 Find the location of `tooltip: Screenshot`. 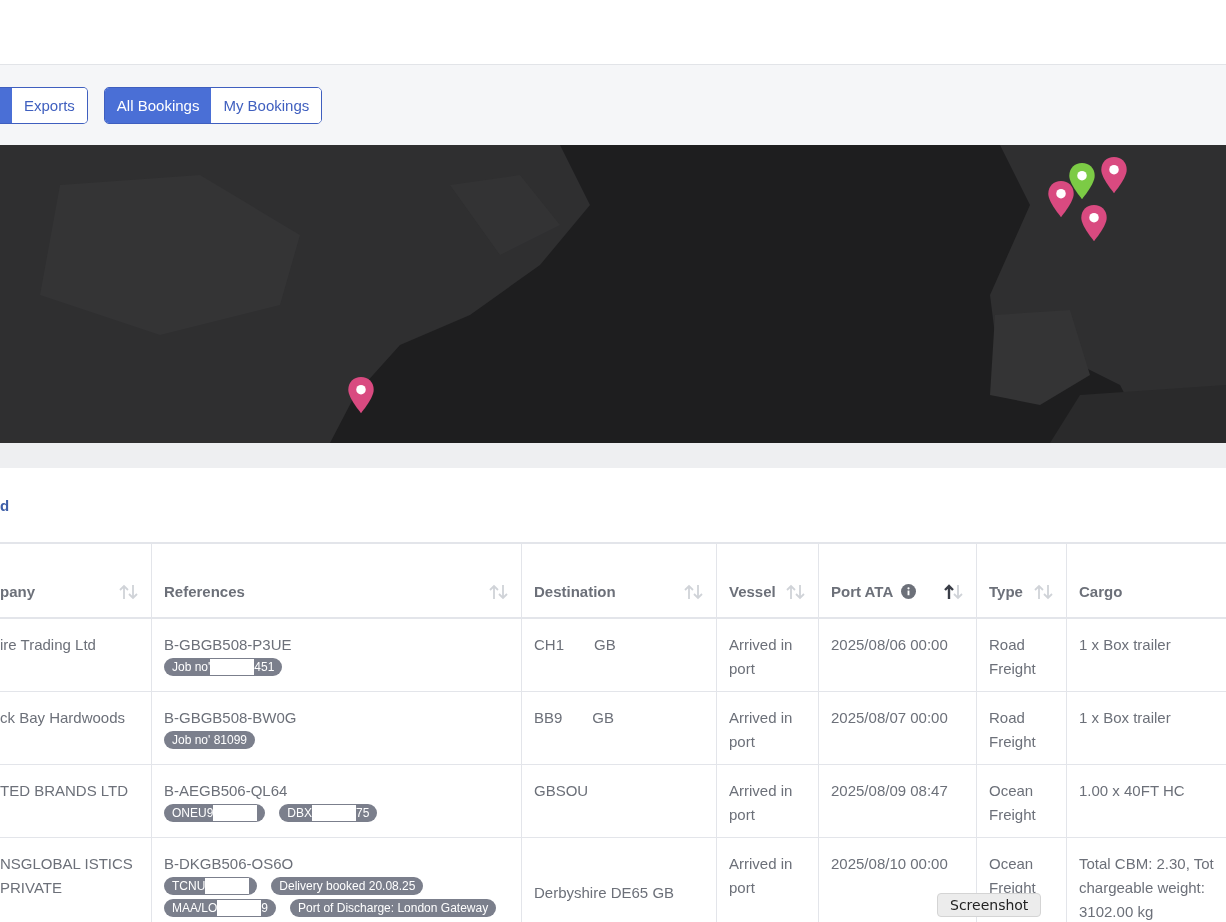

tooltip: Screenshot is located at coordinates (989, 905).